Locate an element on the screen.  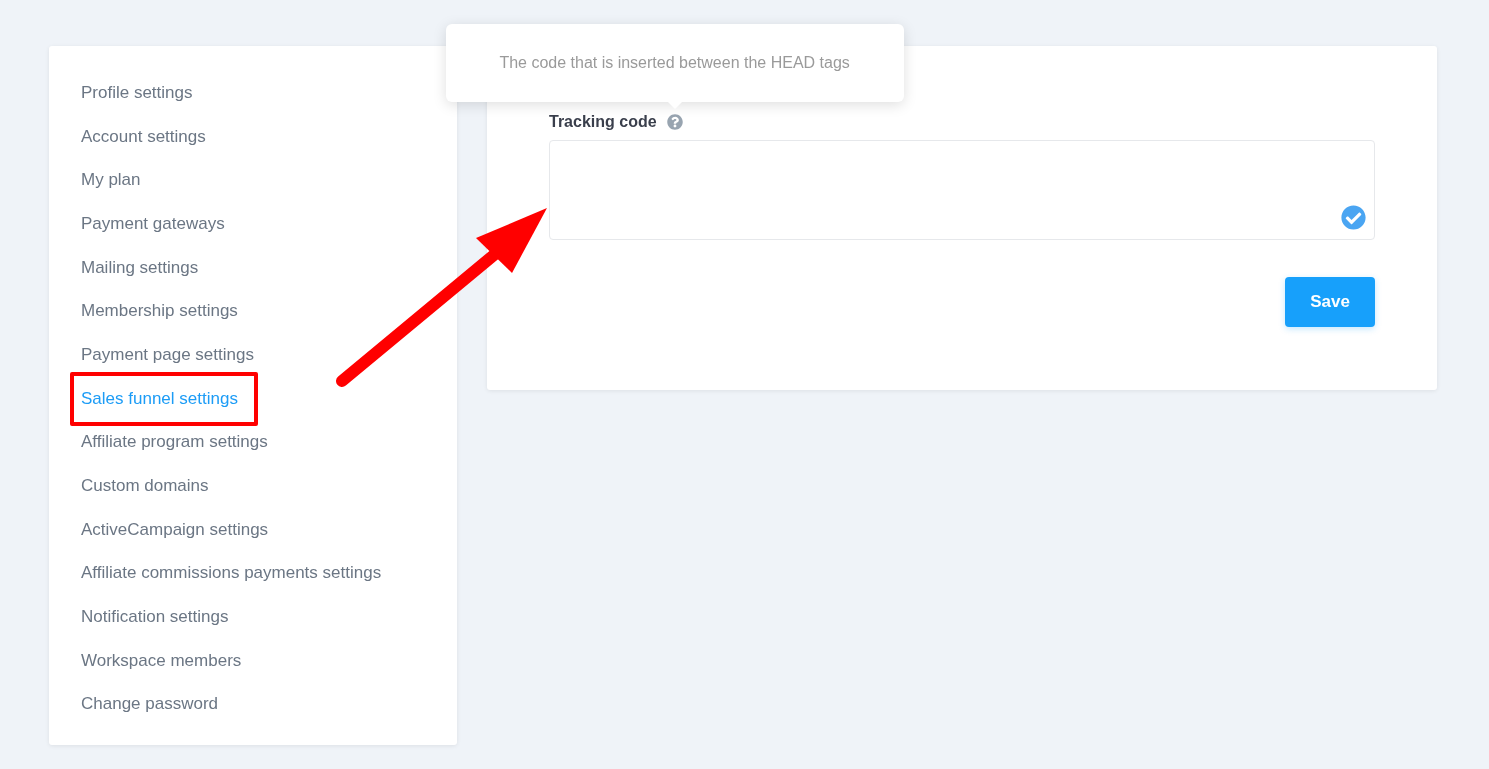
sidebar-link: Workspace members is located at coordinates (161, 660).